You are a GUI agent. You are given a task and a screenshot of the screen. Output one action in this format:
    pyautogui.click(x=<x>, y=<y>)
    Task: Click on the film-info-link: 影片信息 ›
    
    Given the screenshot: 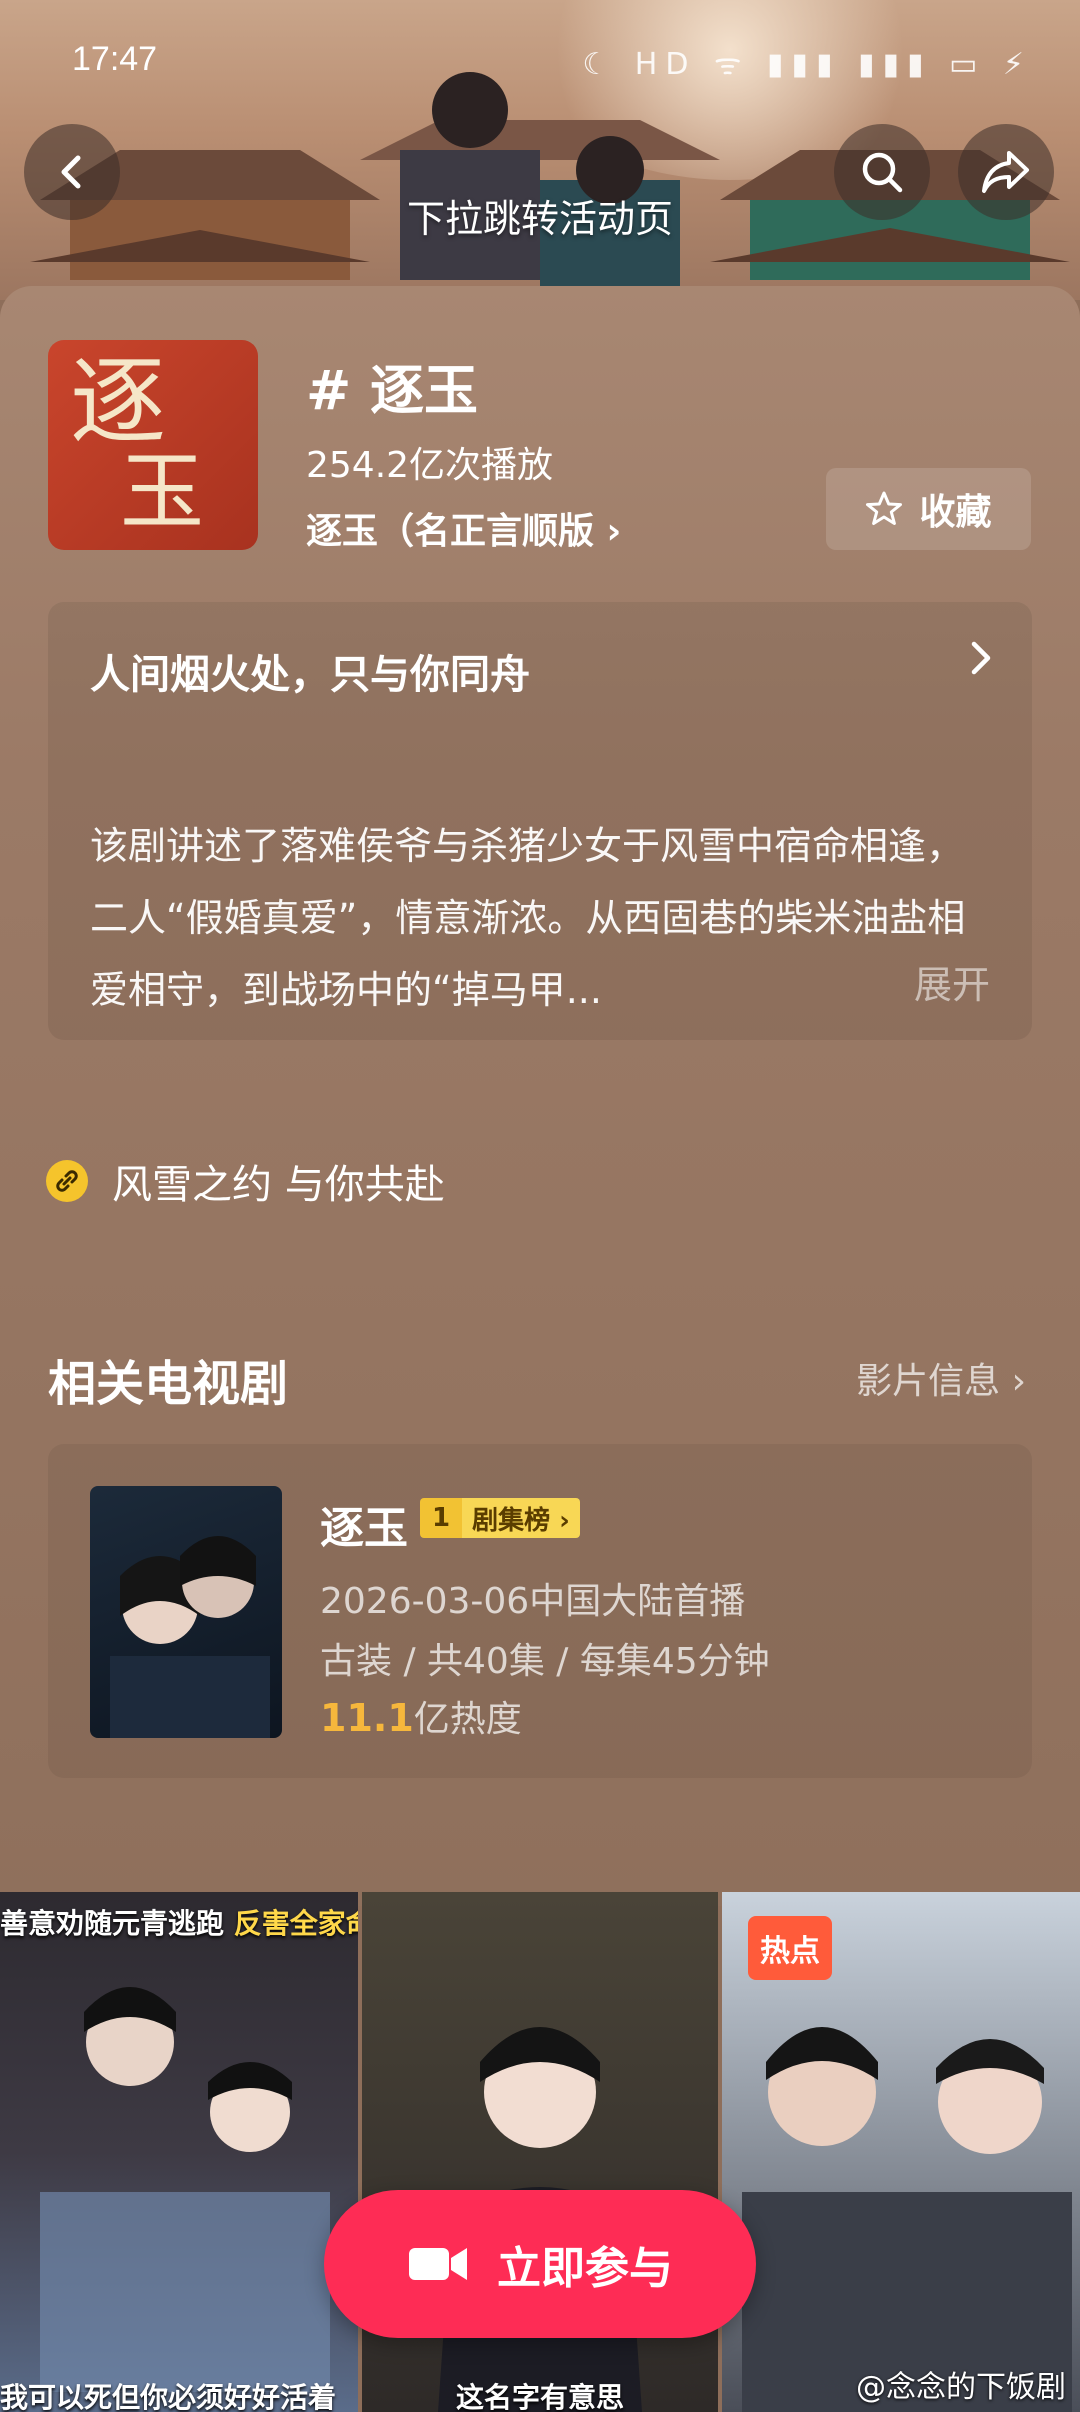 What is the action you would take?
    pyautogui.click(x=941, y=1378)
    